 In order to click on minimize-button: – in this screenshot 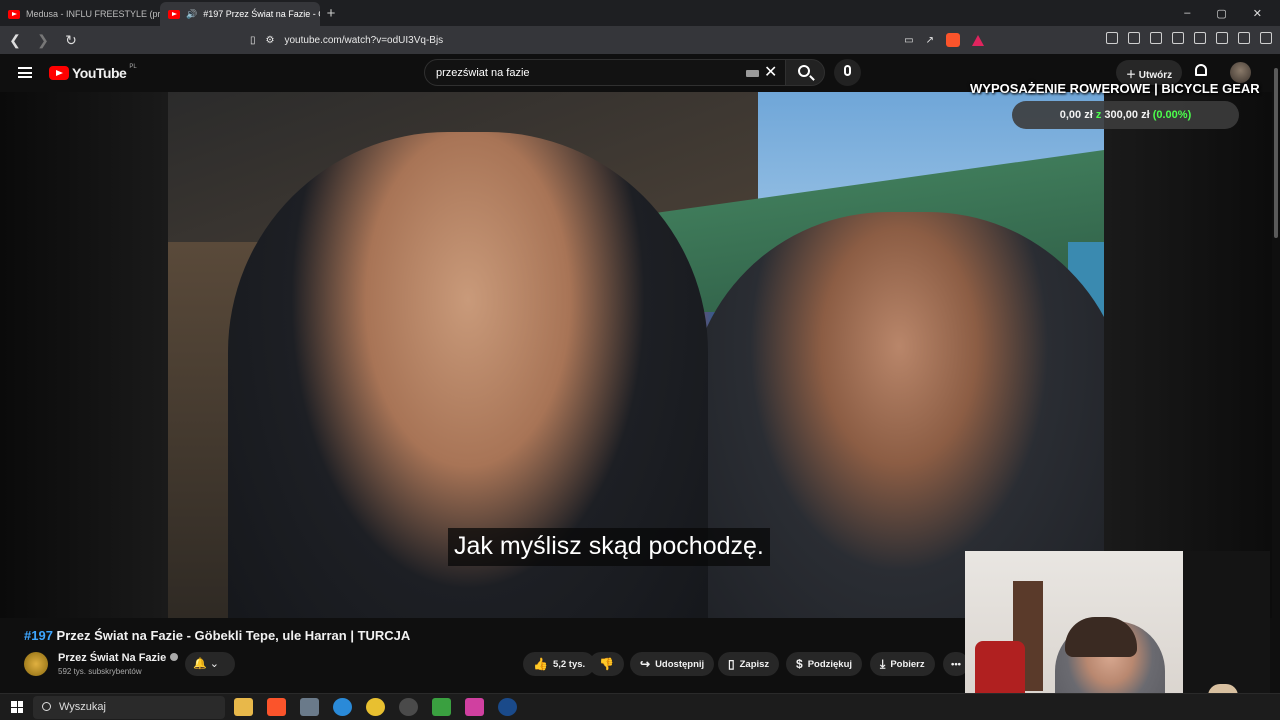, I will do `click(1187, 13)`.